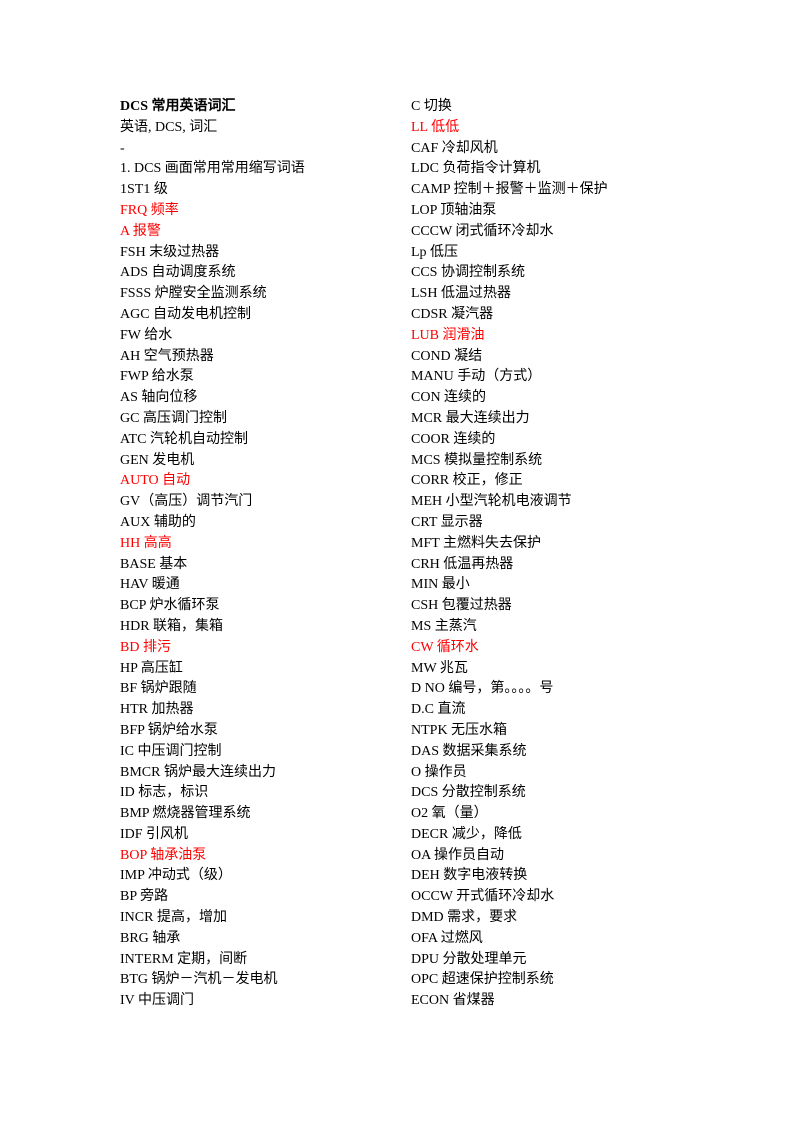 This screenshot has width=794, height=1123. What do you see at coordinates (157, 710) in the screenshot?
I see `glossary-entry: HTR 加热器` at bounding box center [157, 710].